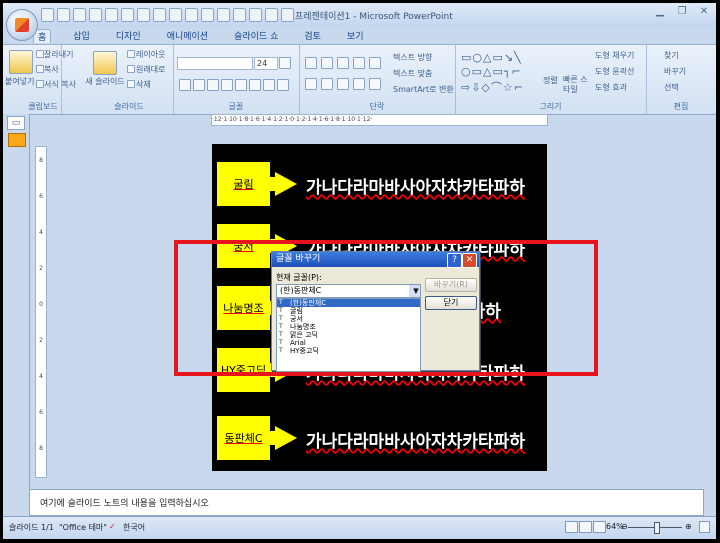  What do you see at coordinates (469, 260) in the screenshot?
I see `dialog-close-icon: ✕` at bounding box center [469, 260].